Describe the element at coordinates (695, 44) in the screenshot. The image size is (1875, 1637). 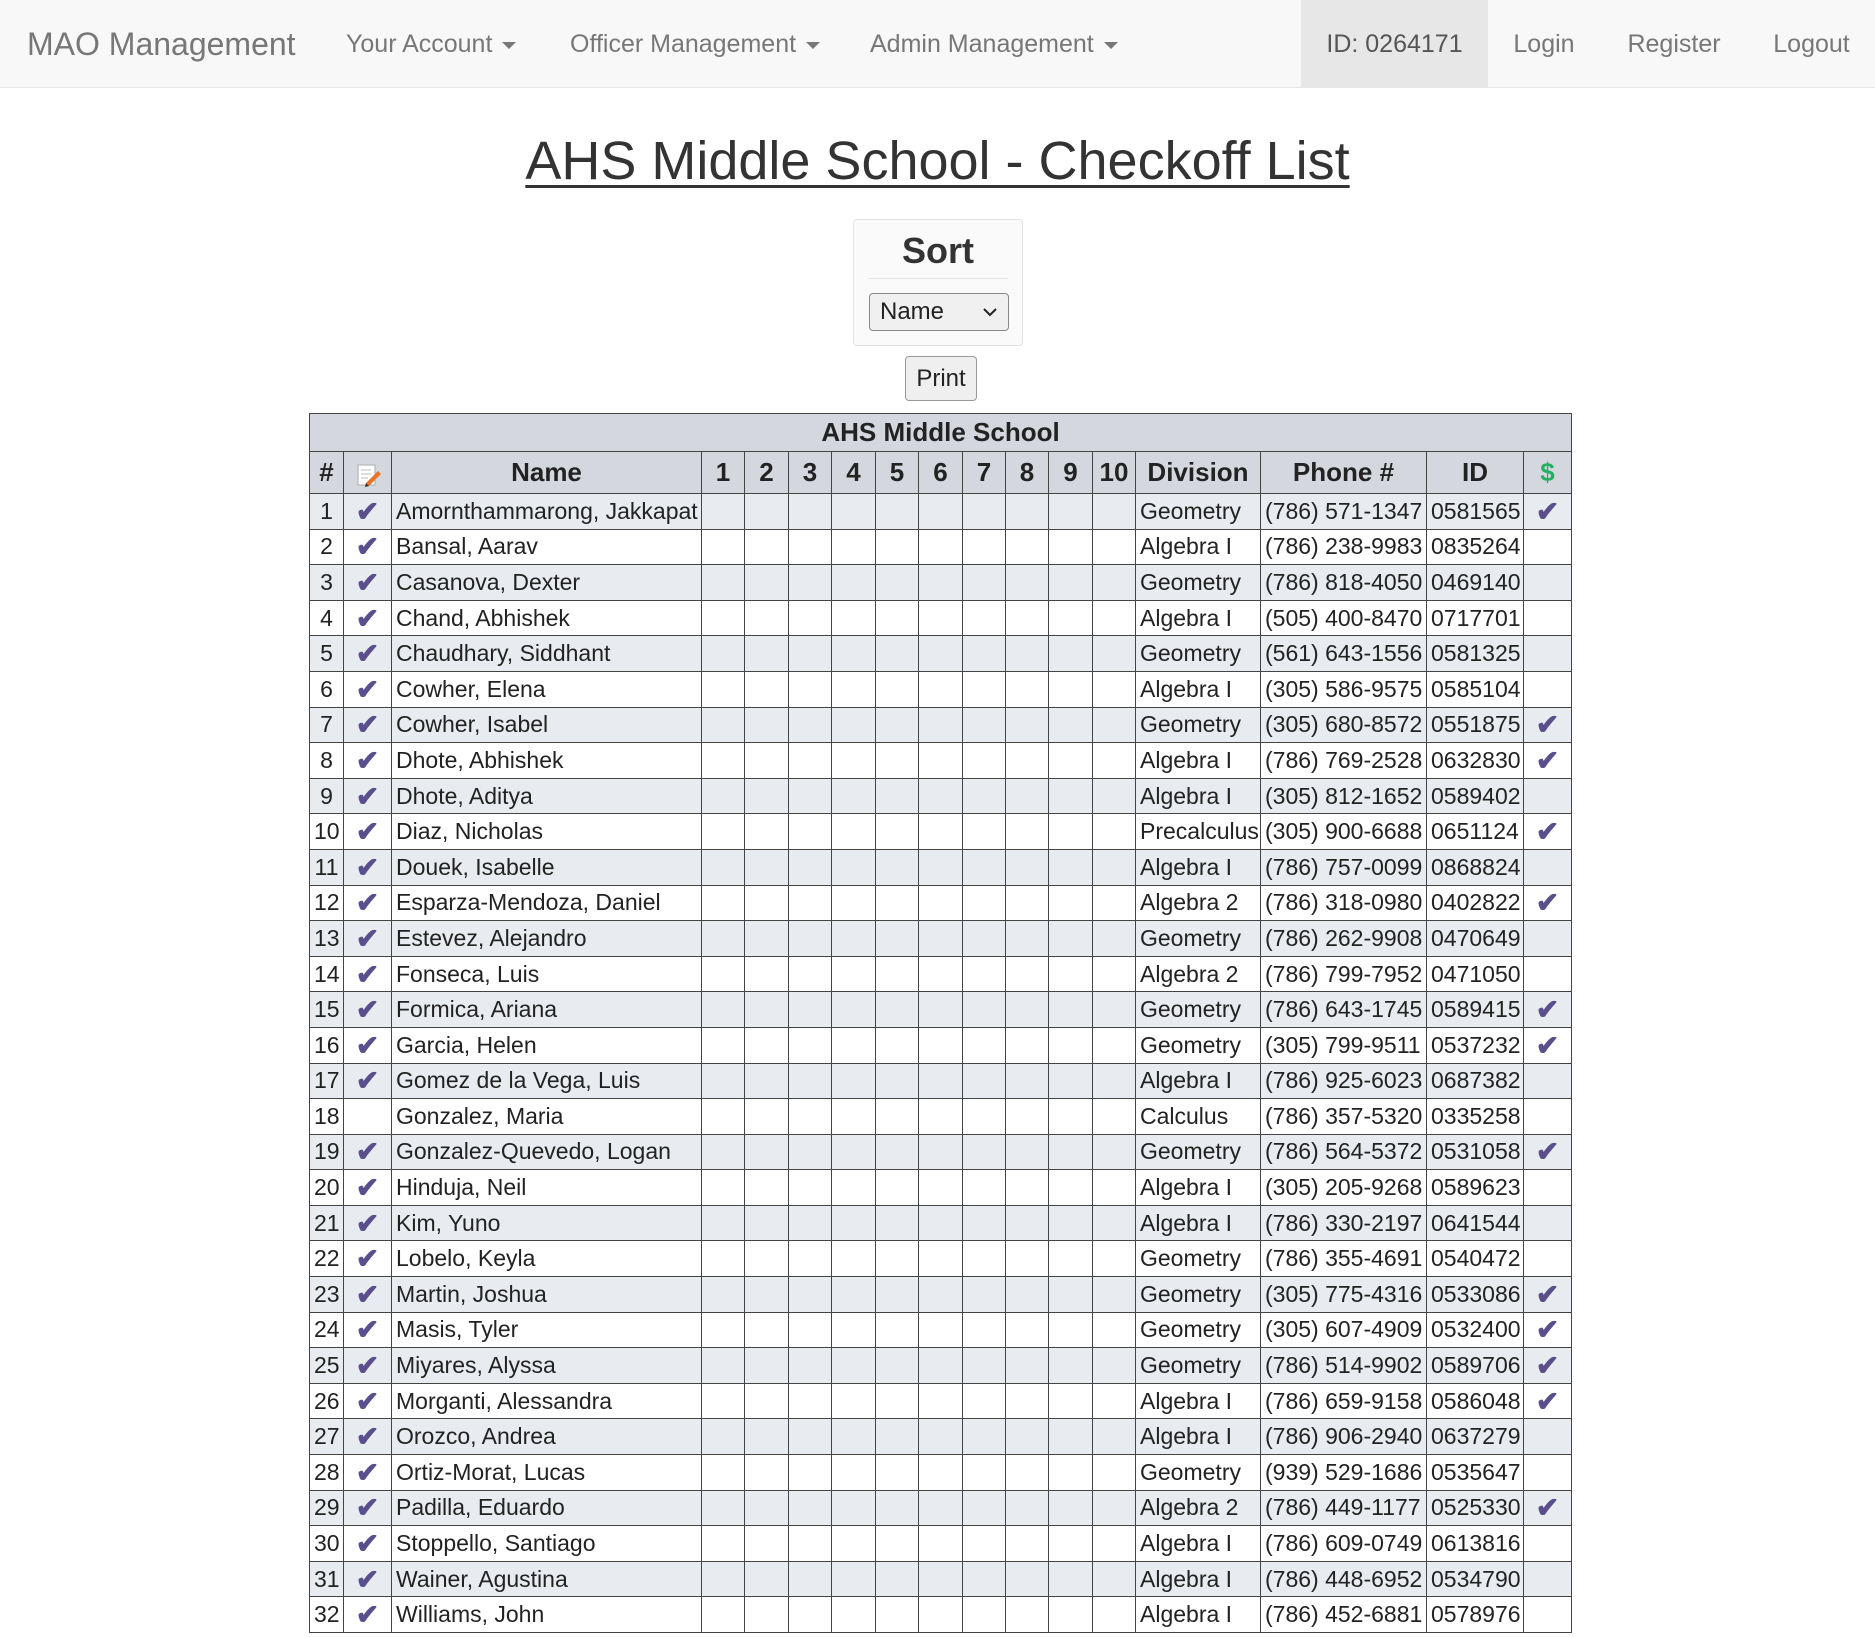
I see `nav-officer-management-dropdown: Officer Management` at that location.